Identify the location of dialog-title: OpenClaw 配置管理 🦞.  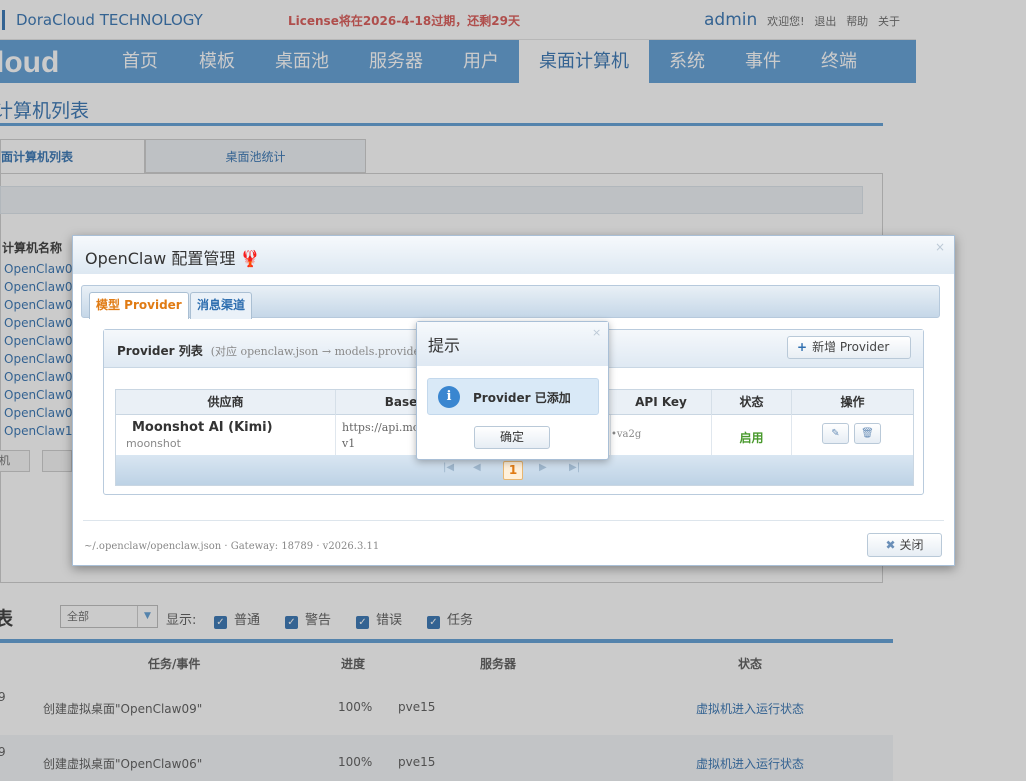
(173, 258).